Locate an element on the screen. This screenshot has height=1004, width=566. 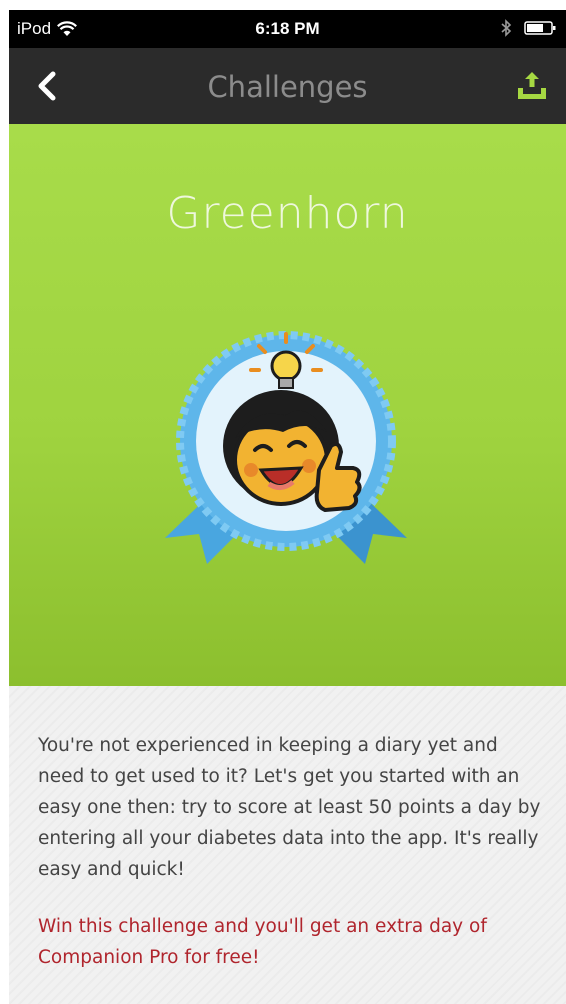
sync-button is located at coordinates (532, 86).